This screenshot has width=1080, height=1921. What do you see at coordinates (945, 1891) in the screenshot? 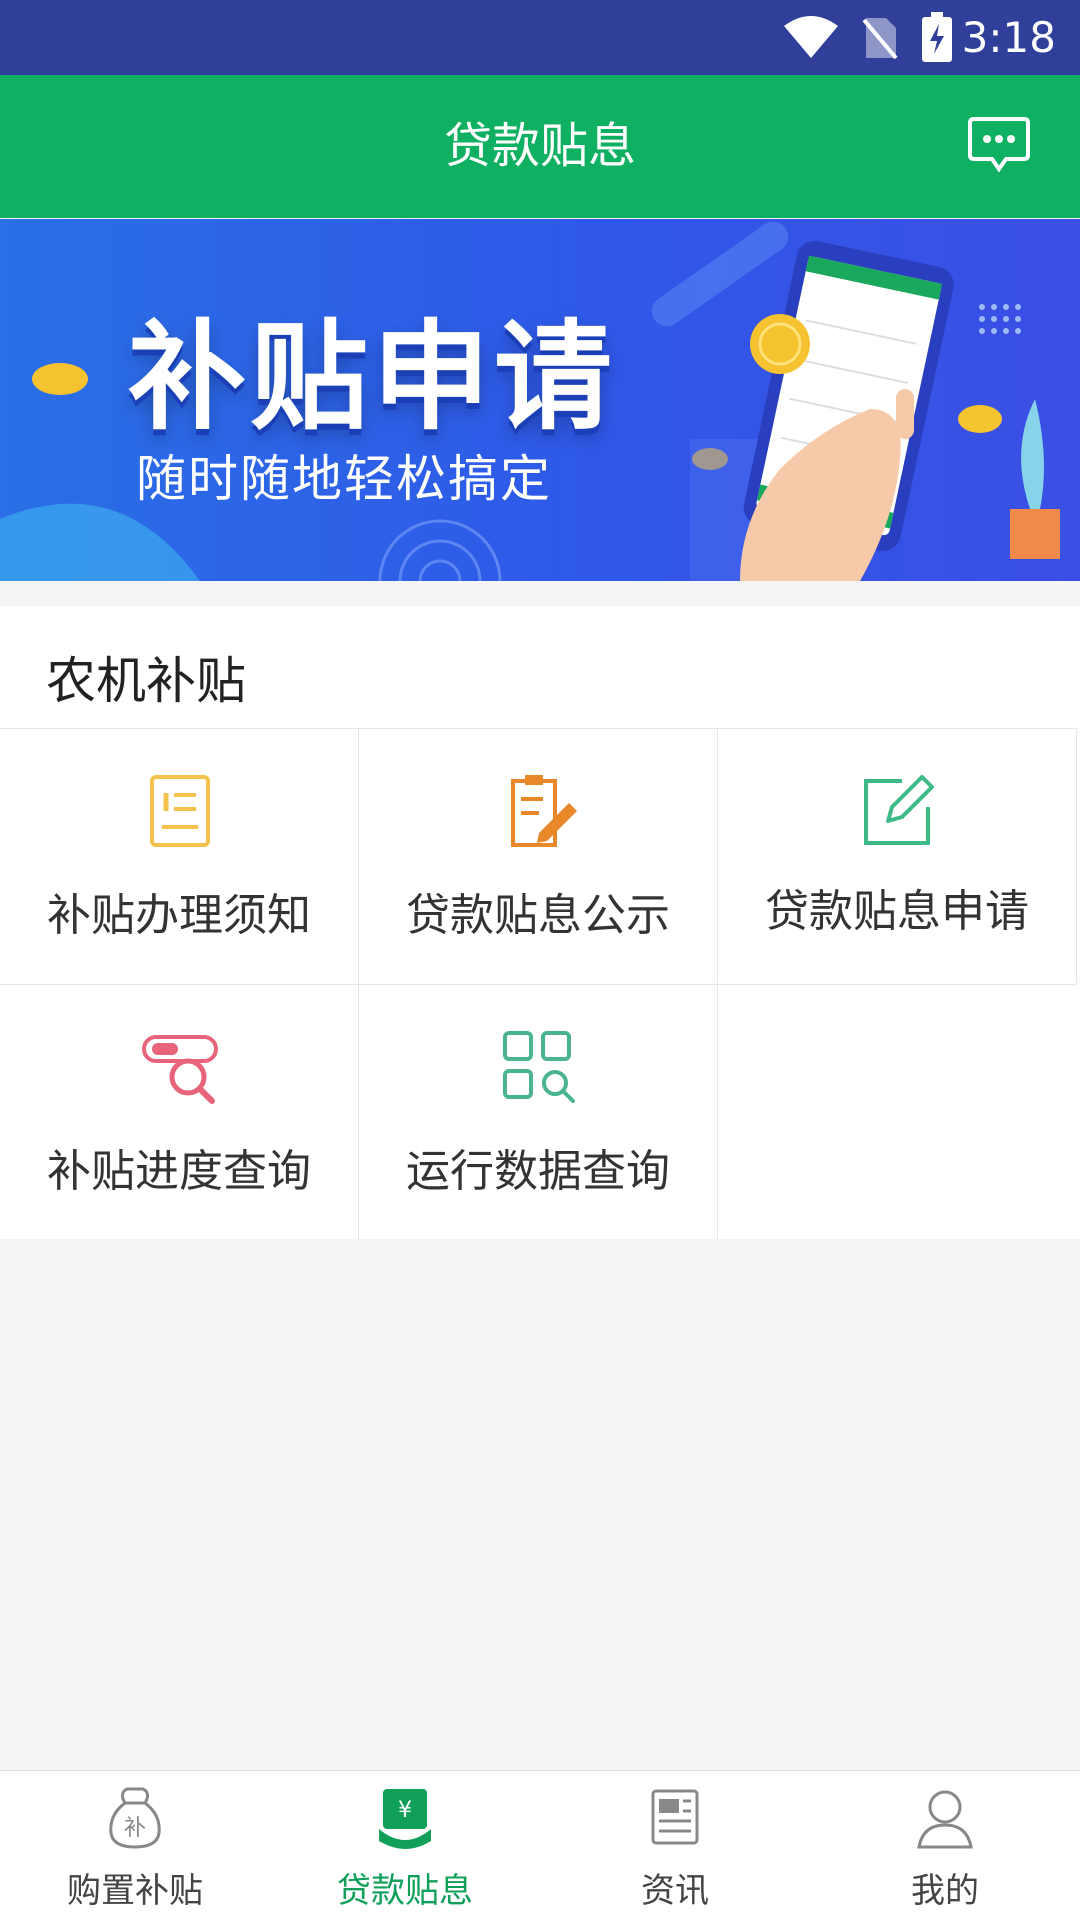
I see `nav-label: 我的` at bounding box center [945, 1891].